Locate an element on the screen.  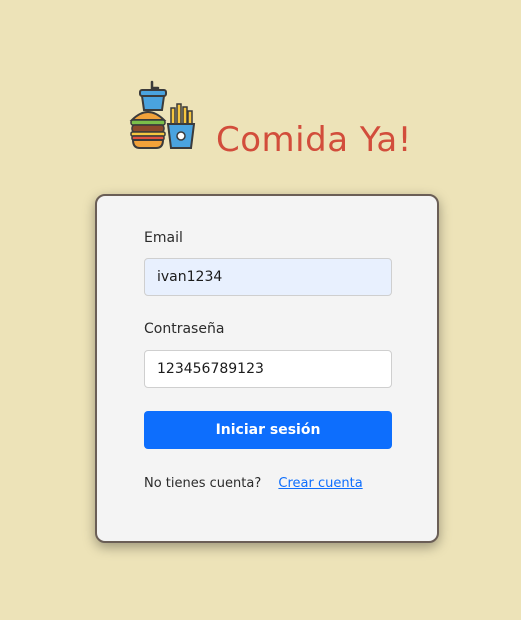
login-button: Iniciar sesión is located at coordinates (268, 430).